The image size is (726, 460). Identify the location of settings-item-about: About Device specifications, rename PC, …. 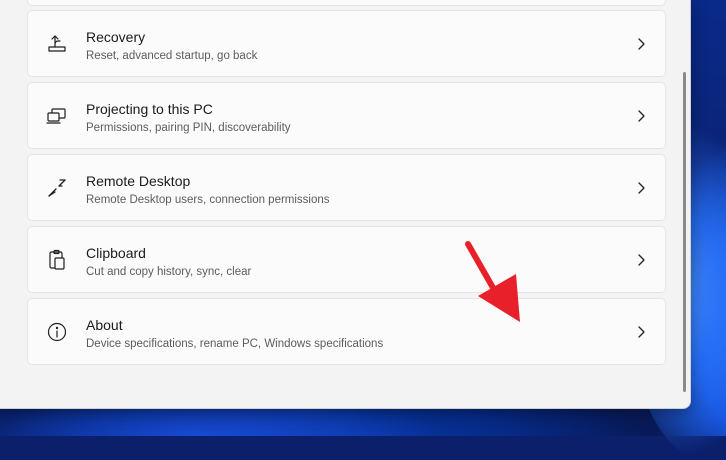
(346, 331).